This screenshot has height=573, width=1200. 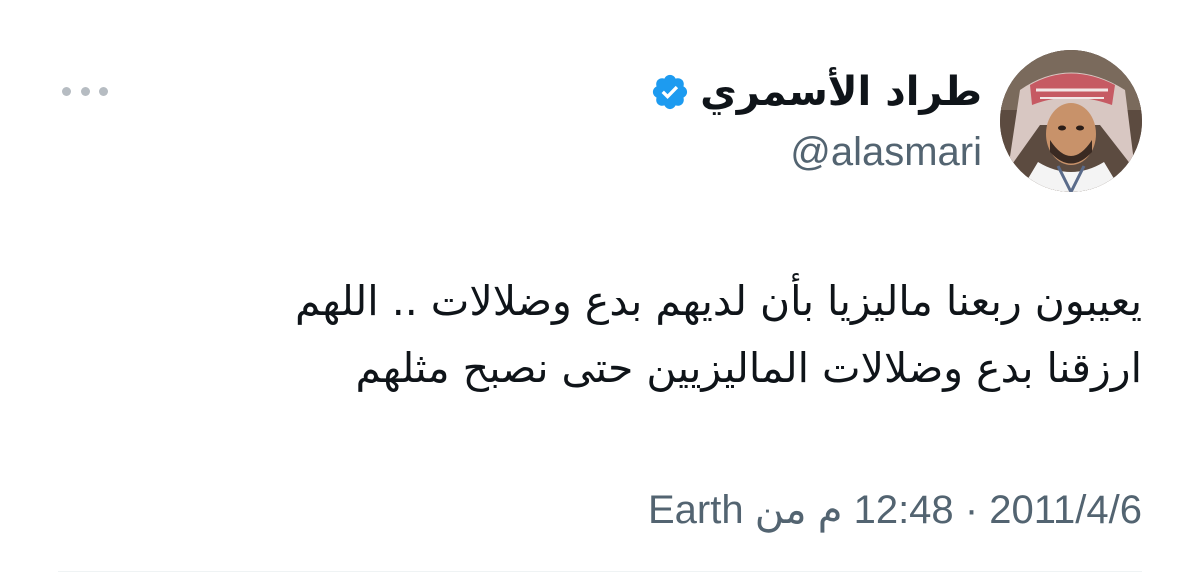 I want to click on tweet-source: 12:48 م من Earth, so click(x=801, y=510).